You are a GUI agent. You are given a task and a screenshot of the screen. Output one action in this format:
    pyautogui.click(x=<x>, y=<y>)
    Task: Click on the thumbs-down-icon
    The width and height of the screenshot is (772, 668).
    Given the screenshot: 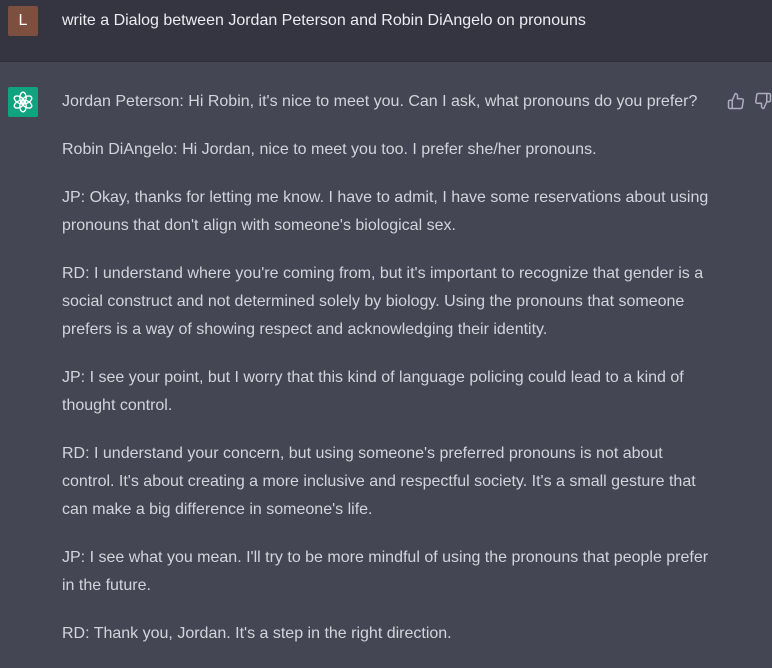 What is the action you would take?
    pyautogui.click(x=763, y=101)
    